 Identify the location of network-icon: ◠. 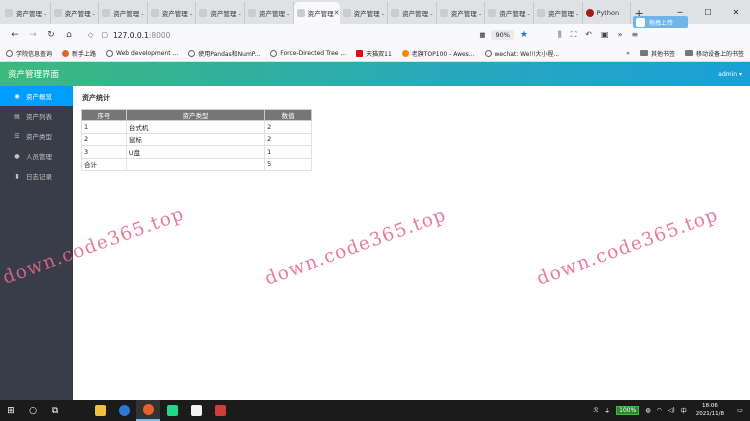
(659, 410).